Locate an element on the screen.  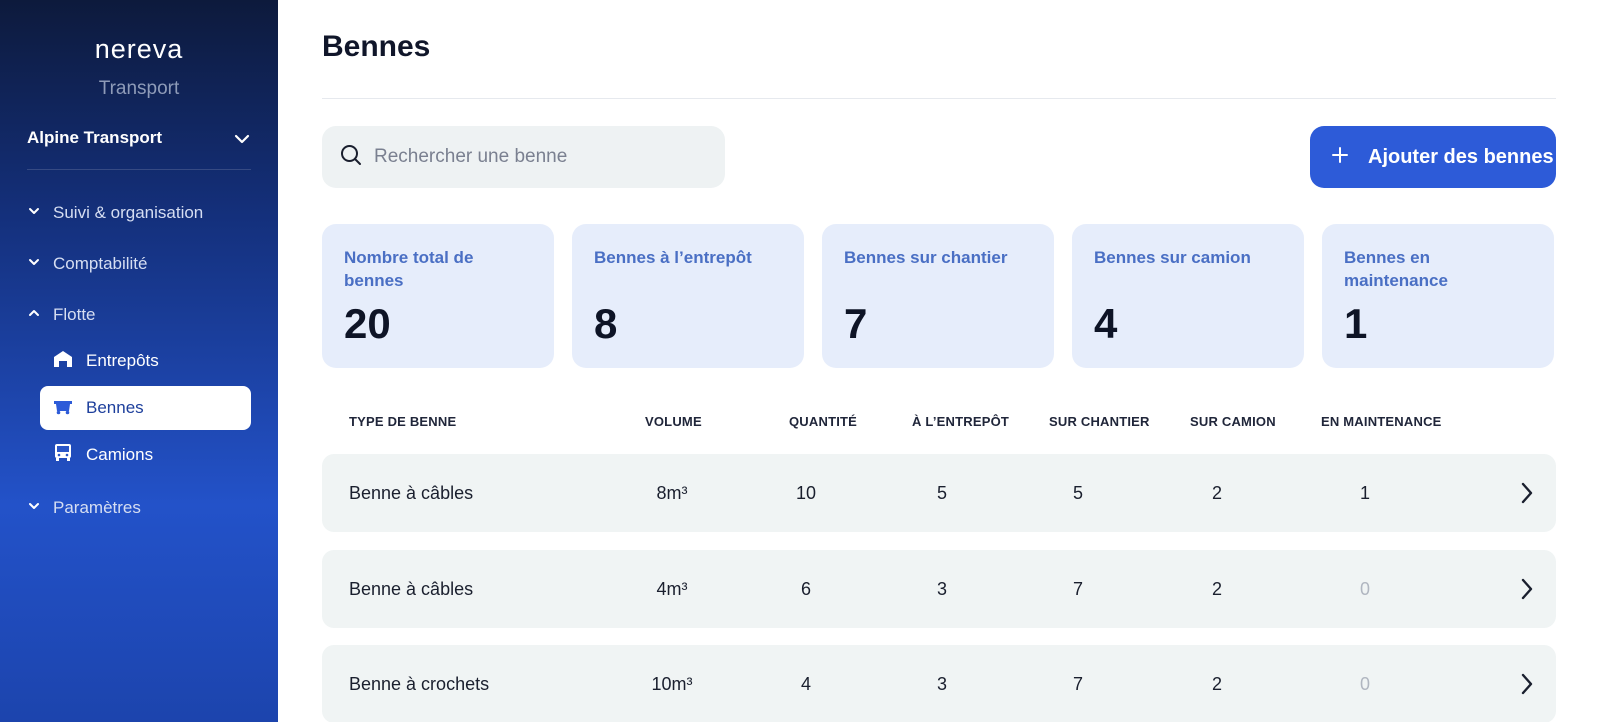
add-bennes-button: Ajouter des bennes is located at coordinates (1433, 157).